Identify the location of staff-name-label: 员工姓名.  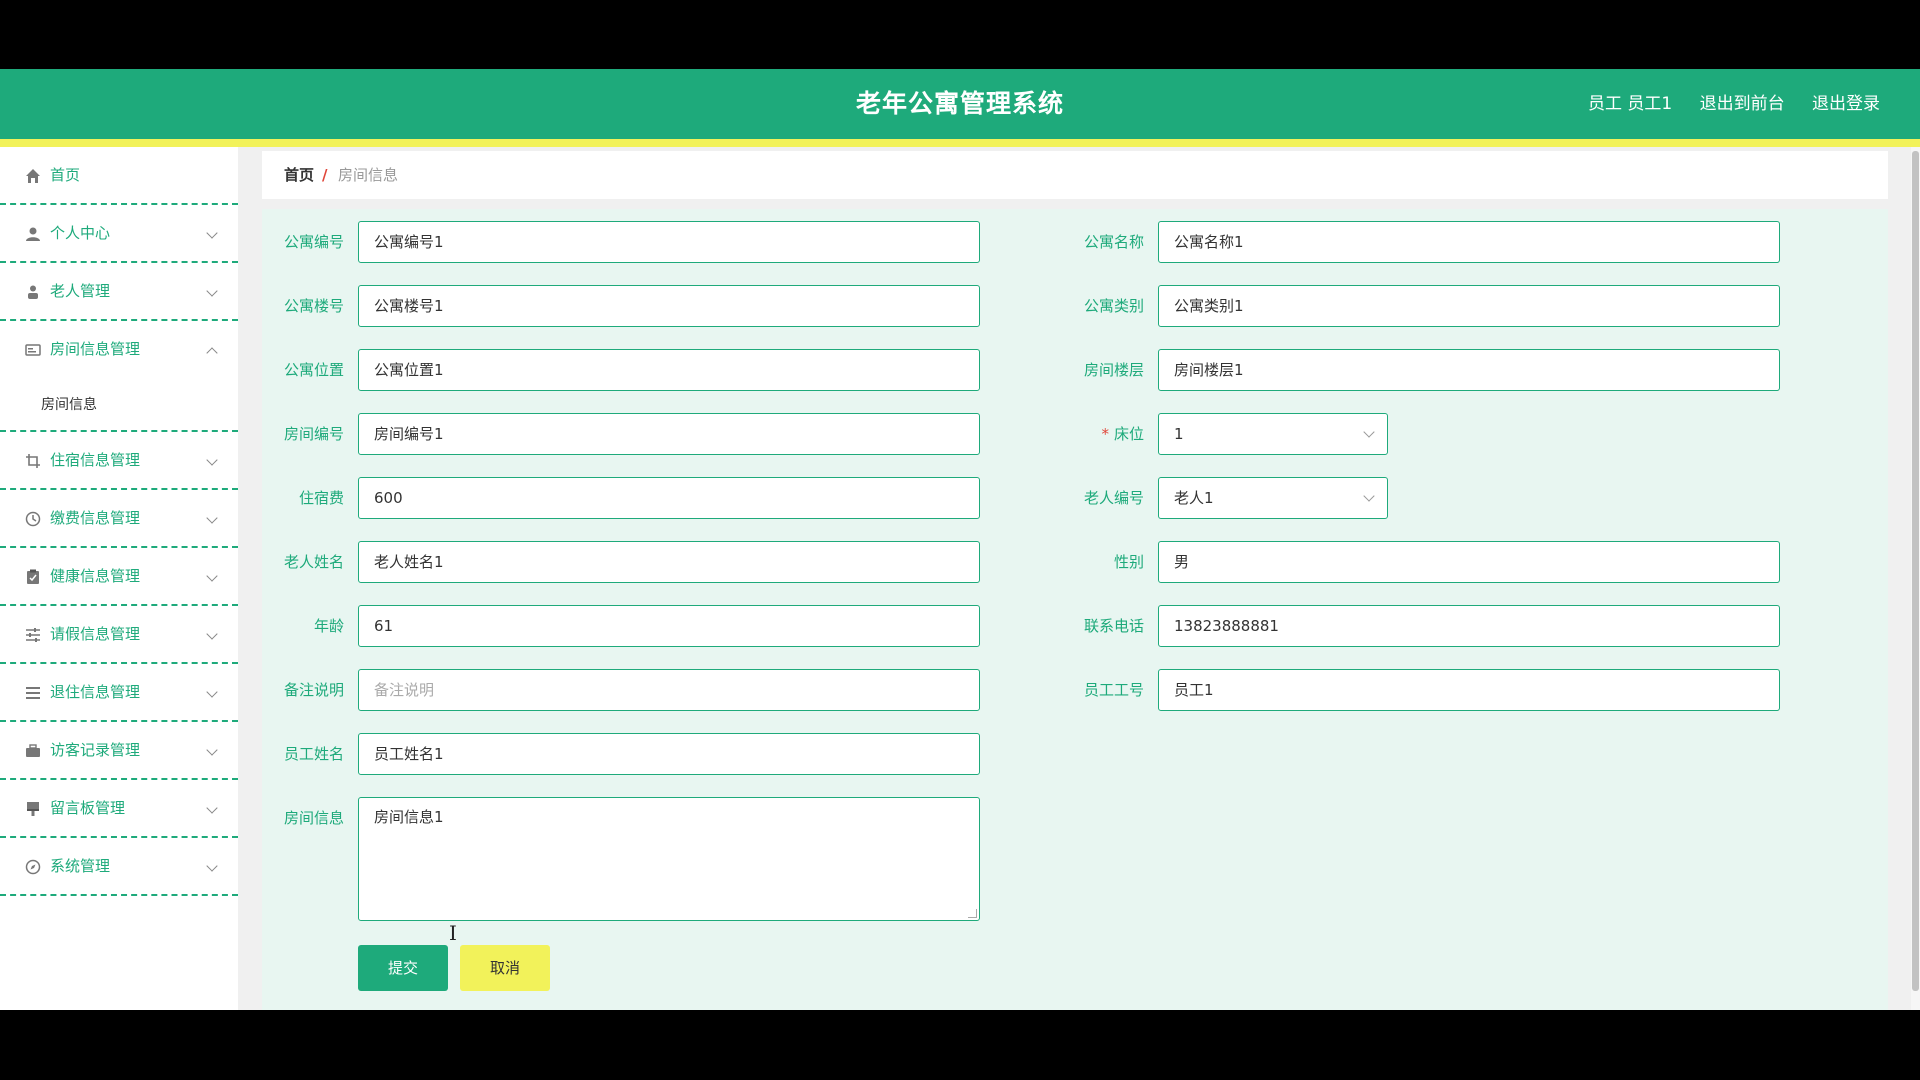
(313, 754).